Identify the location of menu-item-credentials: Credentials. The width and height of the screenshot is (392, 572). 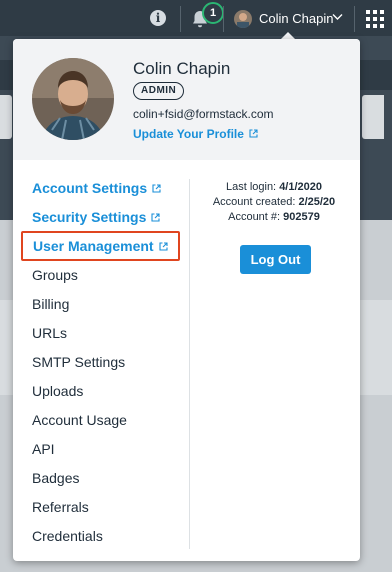
(67, 536).